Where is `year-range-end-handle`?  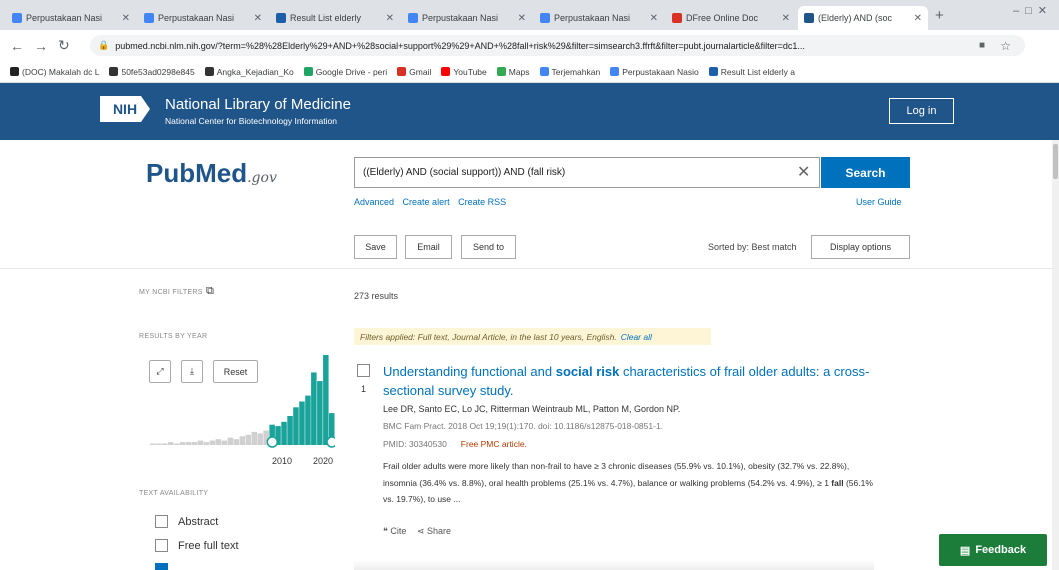
year-range-end-handle is located at coordinates (330, 442).